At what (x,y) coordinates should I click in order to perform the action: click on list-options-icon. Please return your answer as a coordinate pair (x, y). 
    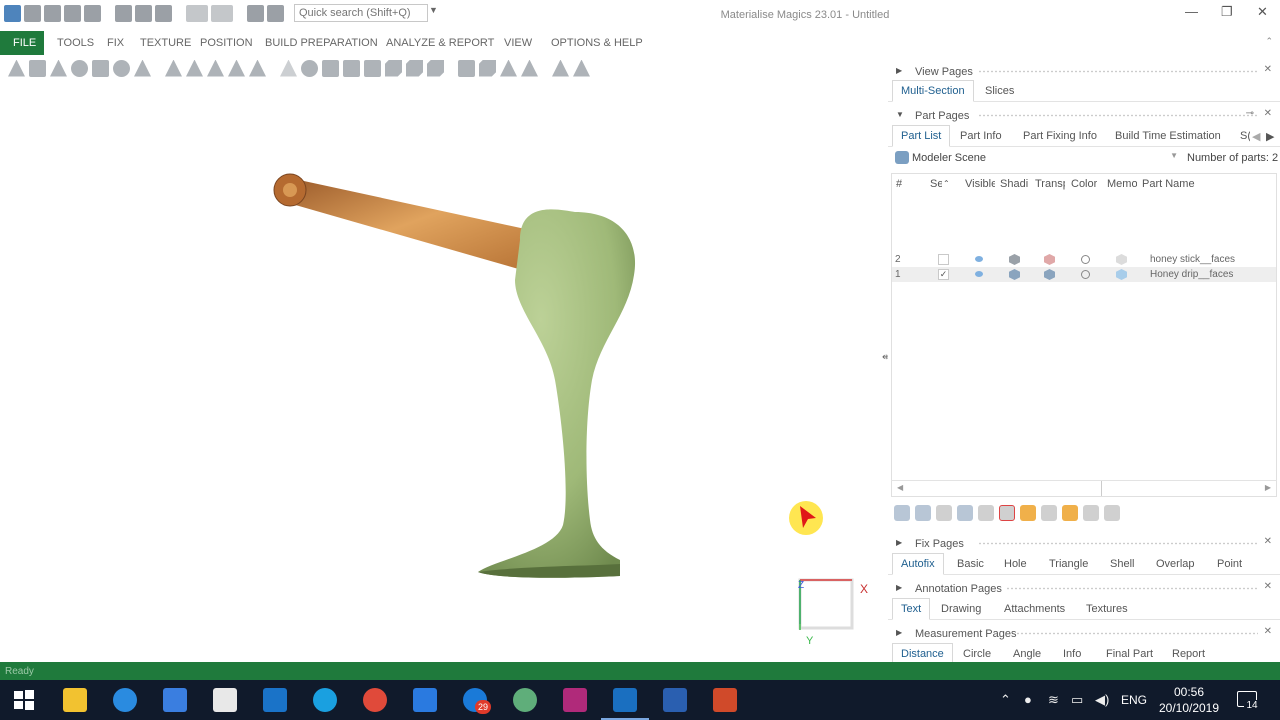
    Looking at the image, I should click on (1112, 513).